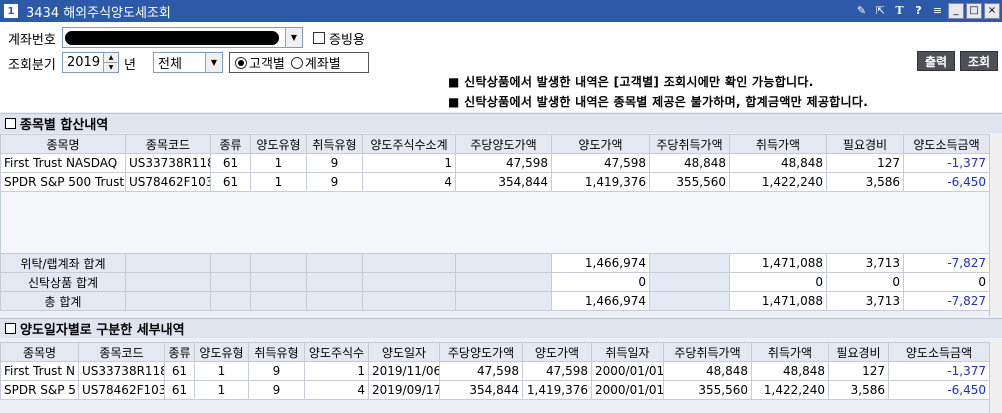  What do you see at coordinates (865, 282) in the screenshot?
I see `total-expense: 0` at bounding box center [865, 282].